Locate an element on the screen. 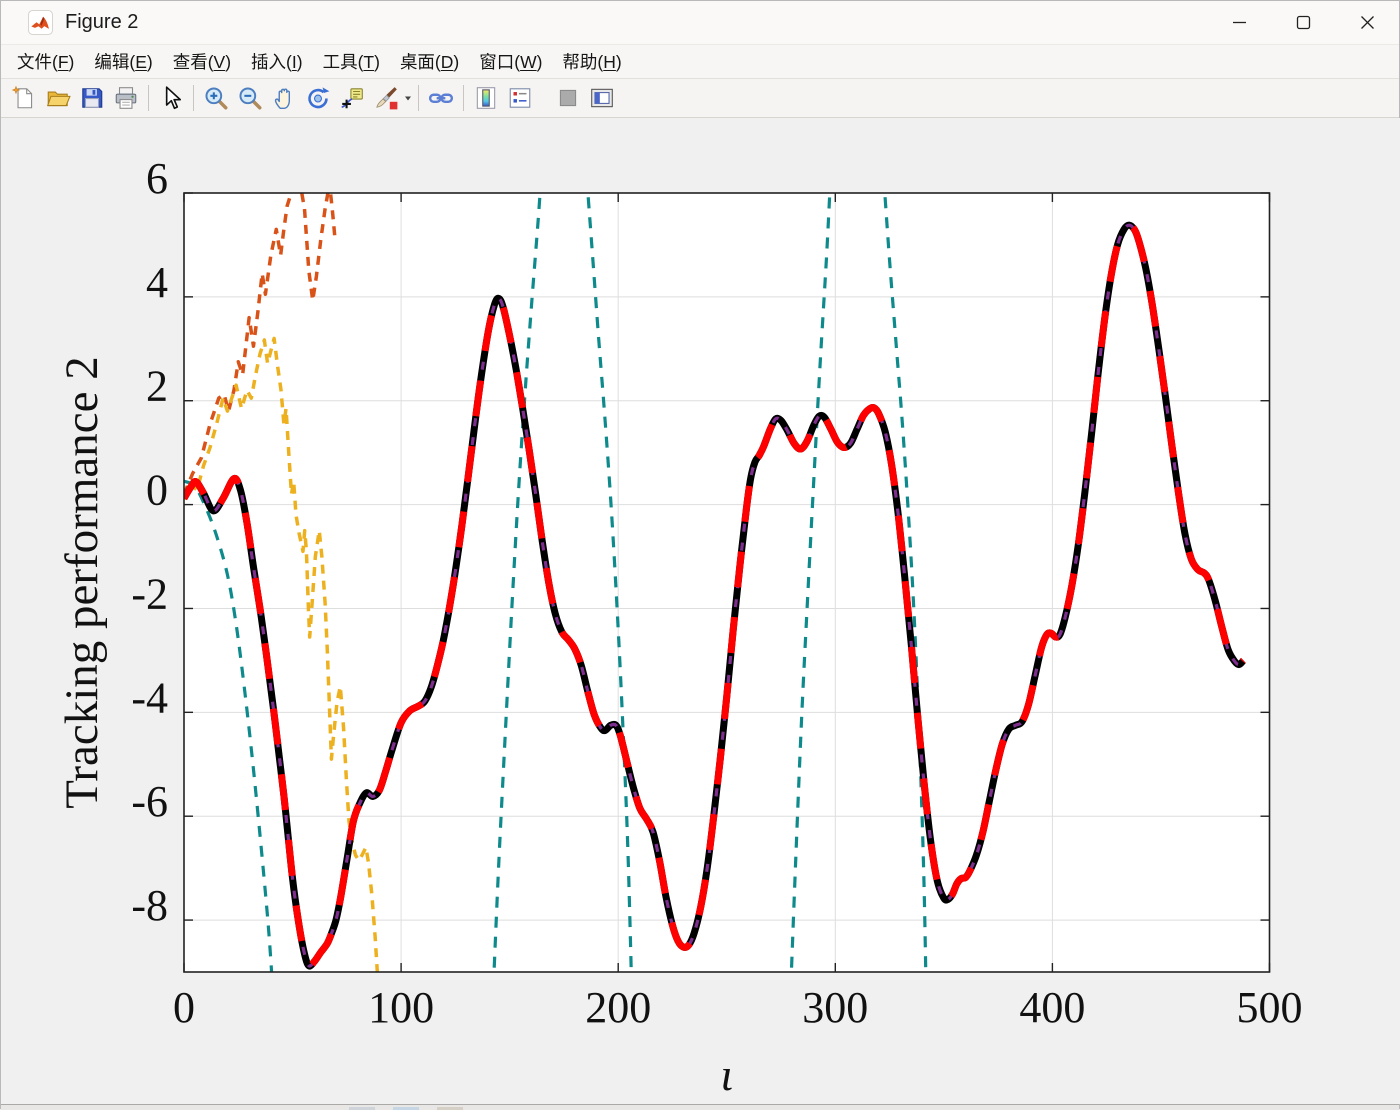  open-file-button is located at coordinates (58, 98).